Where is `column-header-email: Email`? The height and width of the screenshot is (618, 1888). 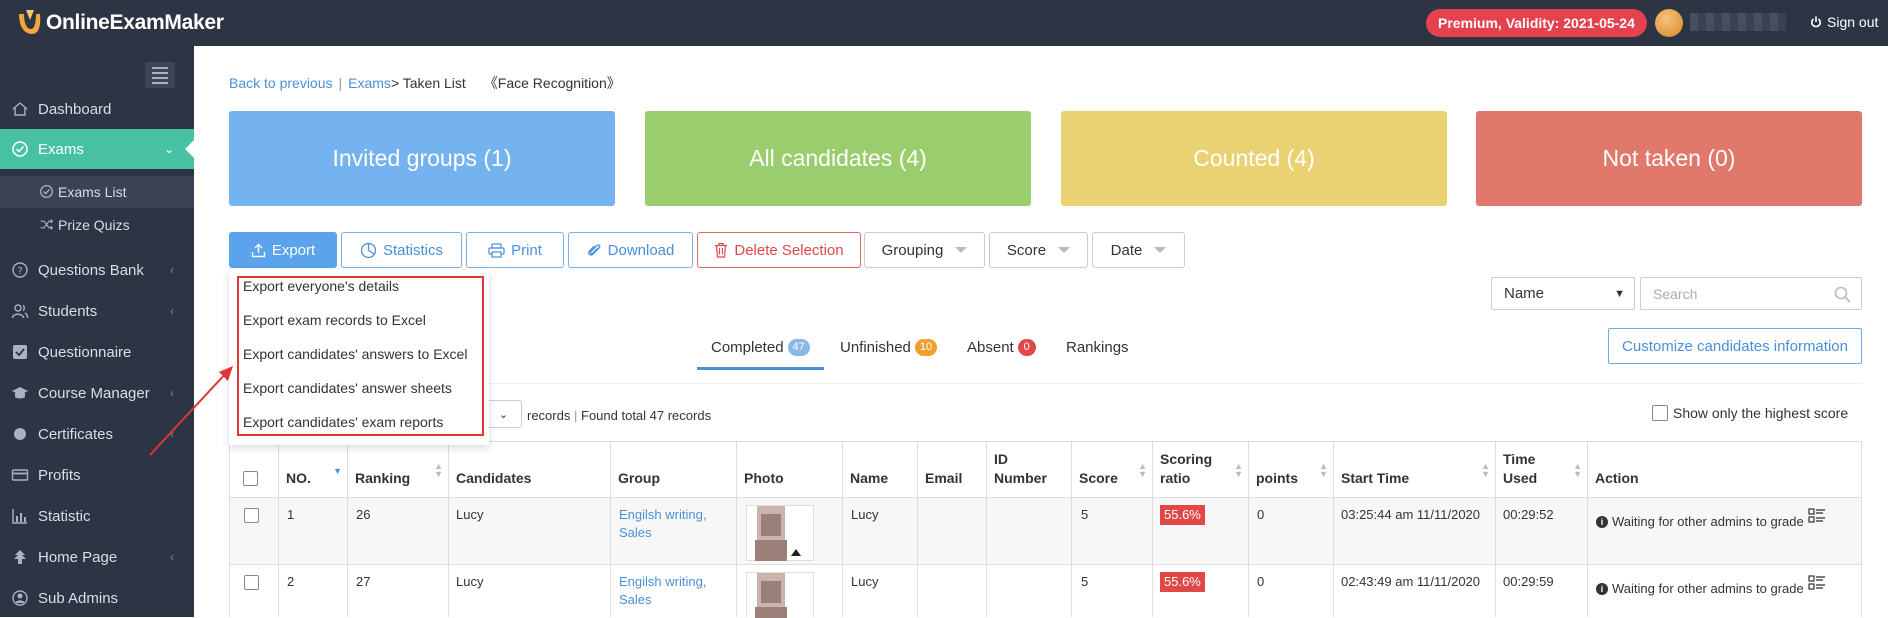
column-header-email: Email is located at coordinates (944, 478).